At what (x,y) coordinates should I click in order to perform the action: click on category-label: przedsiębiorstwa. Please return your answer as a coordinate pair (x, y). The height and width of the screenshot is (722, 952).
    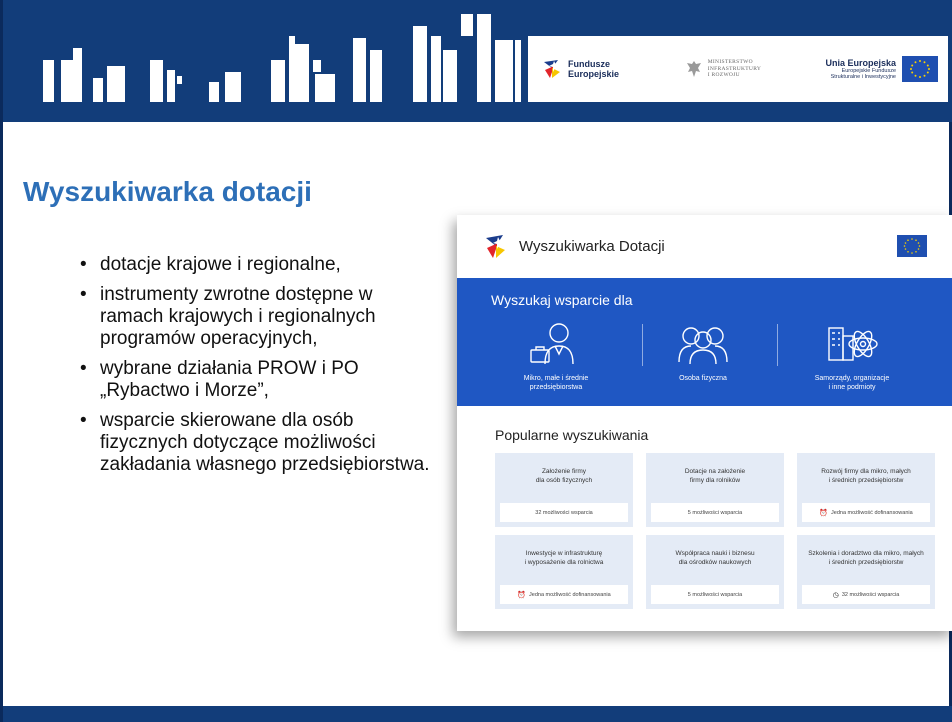
    Looking at the image, I should click on (556, 387).